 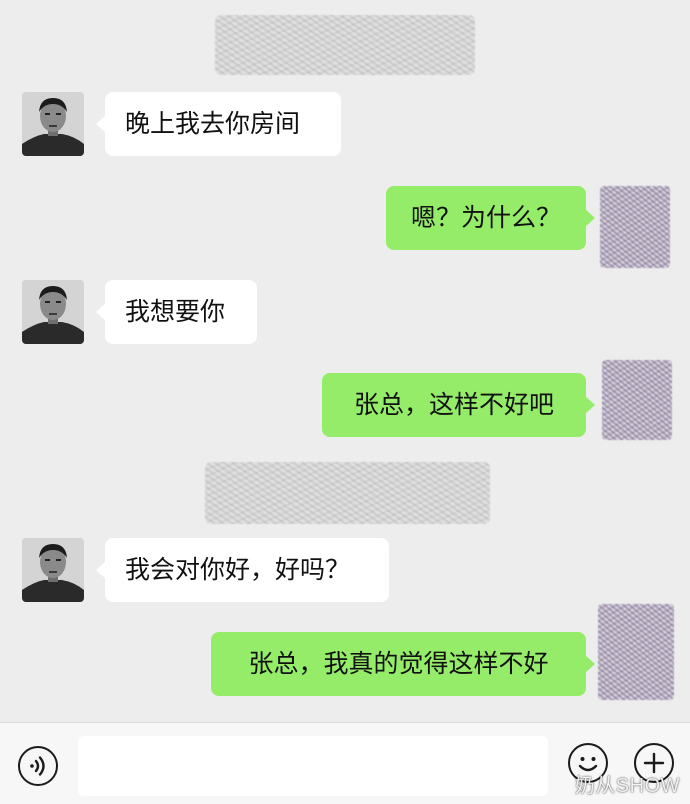 I want to click on voice-button, so click(x=38, y=766).